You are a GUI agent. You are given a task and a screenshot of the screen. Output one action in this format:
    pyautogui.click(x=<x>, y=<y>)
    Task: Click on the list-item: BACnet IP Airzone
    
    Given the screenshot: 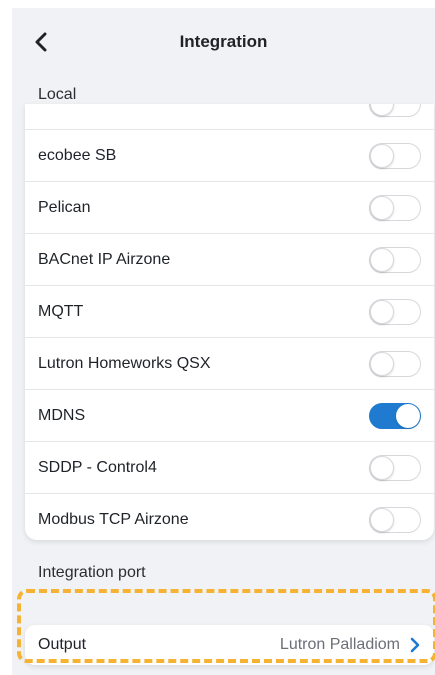 What is the action you would take?
    pyautogui.click(x=229, y=260)
    